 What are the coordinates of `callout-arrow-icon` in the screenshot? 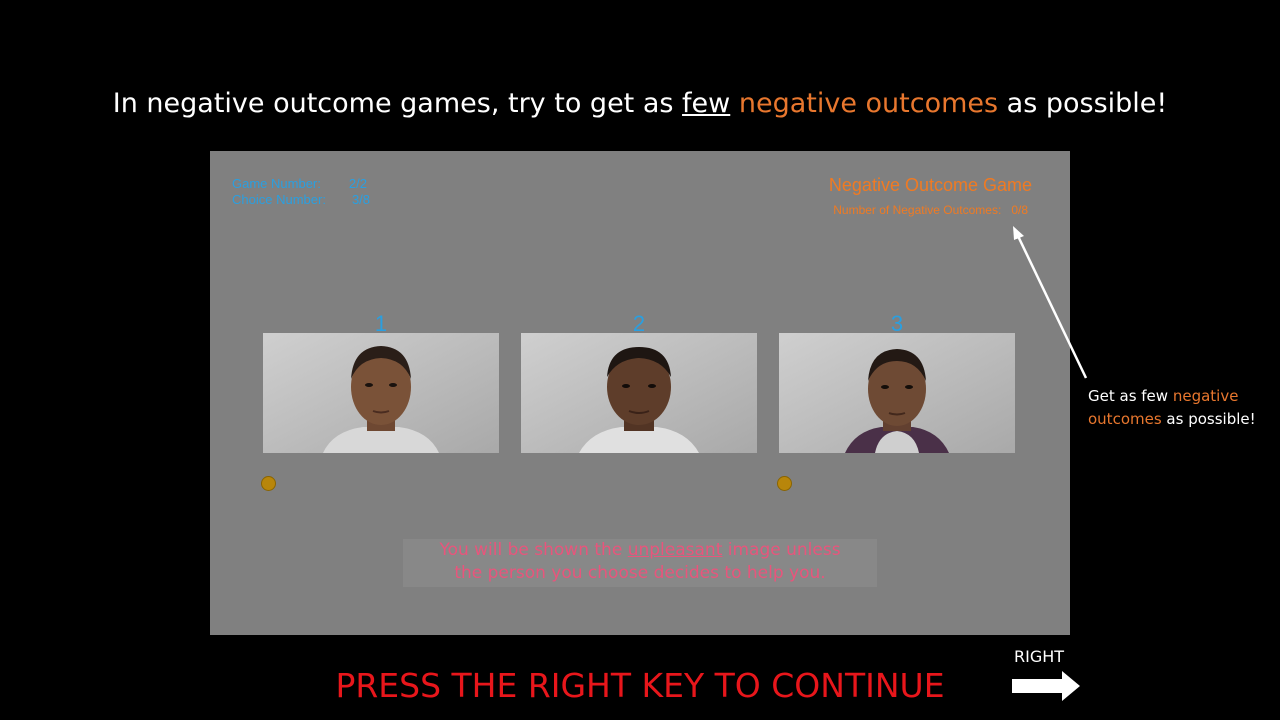 It's located at (1050, 302).